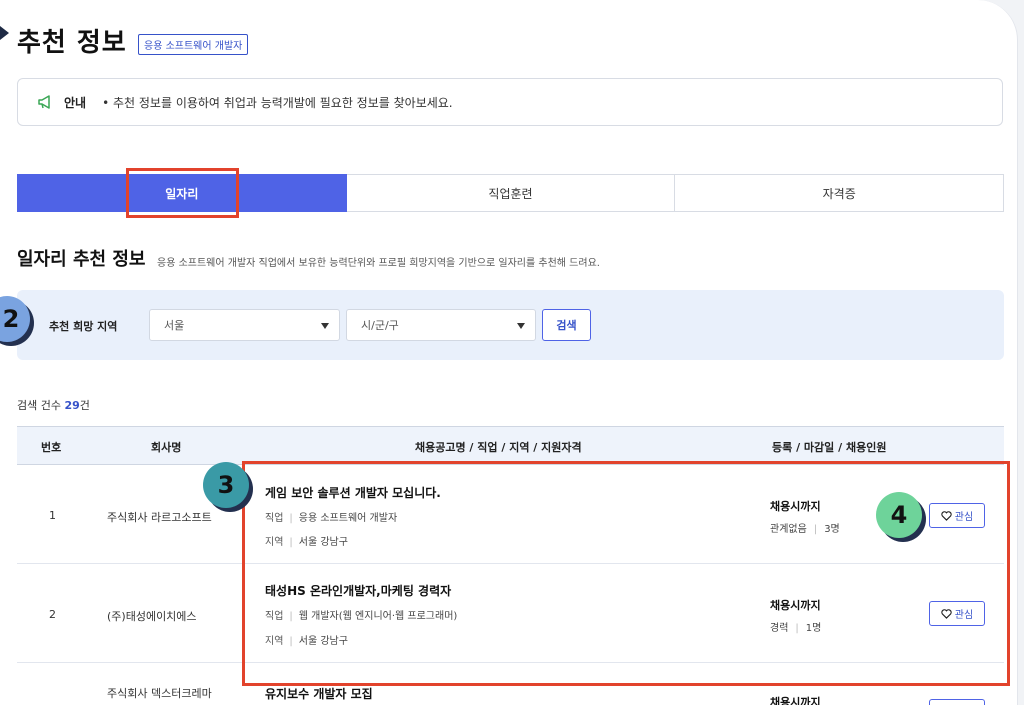 The height and width of the screenshot is (705, 1024). What do you see at coordinates (83, 326) in the screenshot?
I see `filter-label: 추천 희망 지역` at bounding box center [83, 326].